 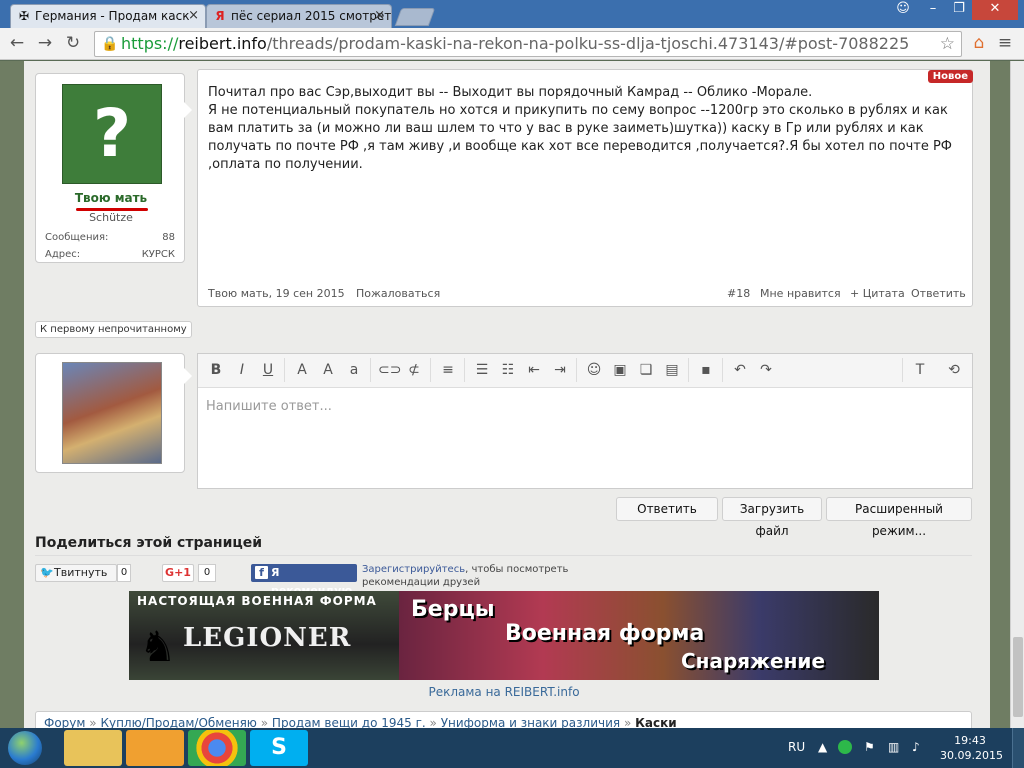 What do you see at coordinates (389, 370) in the screenshot?
I see `link-icon: ⊂⊃` at bounding box center [389, 370].